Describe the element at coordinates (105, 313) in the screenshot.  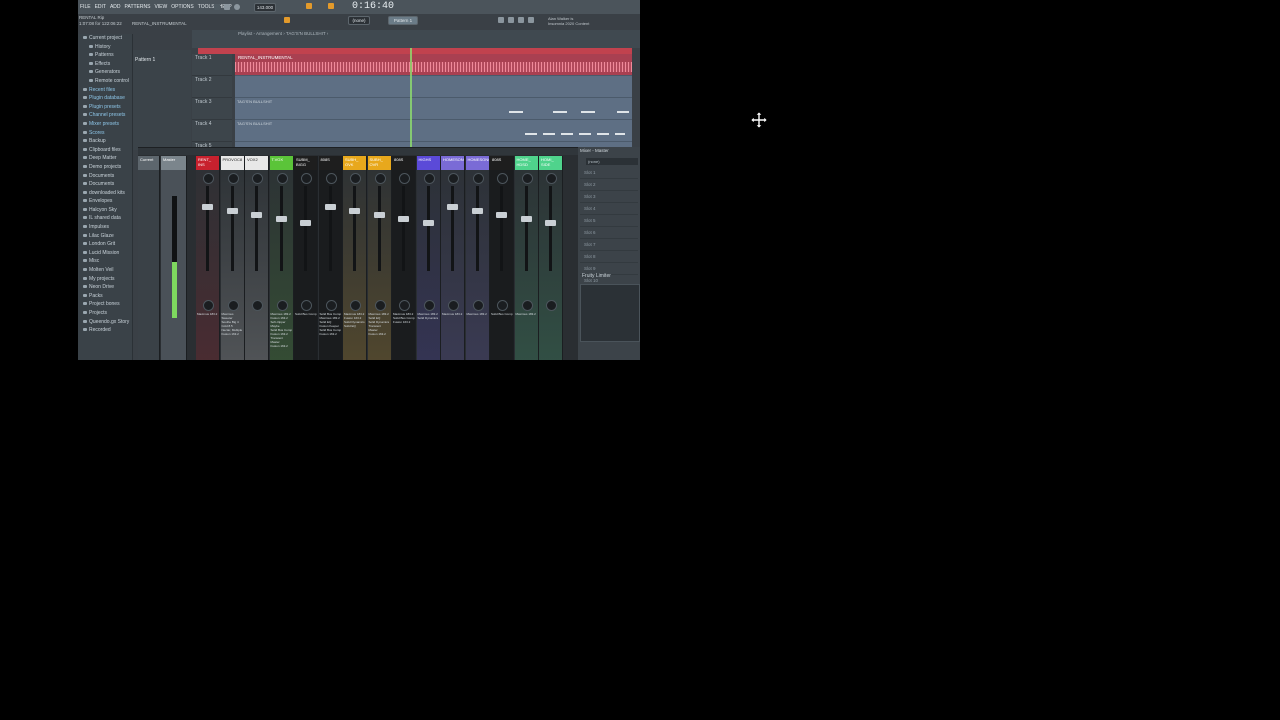
I see `browser-item: Projects` at that location.